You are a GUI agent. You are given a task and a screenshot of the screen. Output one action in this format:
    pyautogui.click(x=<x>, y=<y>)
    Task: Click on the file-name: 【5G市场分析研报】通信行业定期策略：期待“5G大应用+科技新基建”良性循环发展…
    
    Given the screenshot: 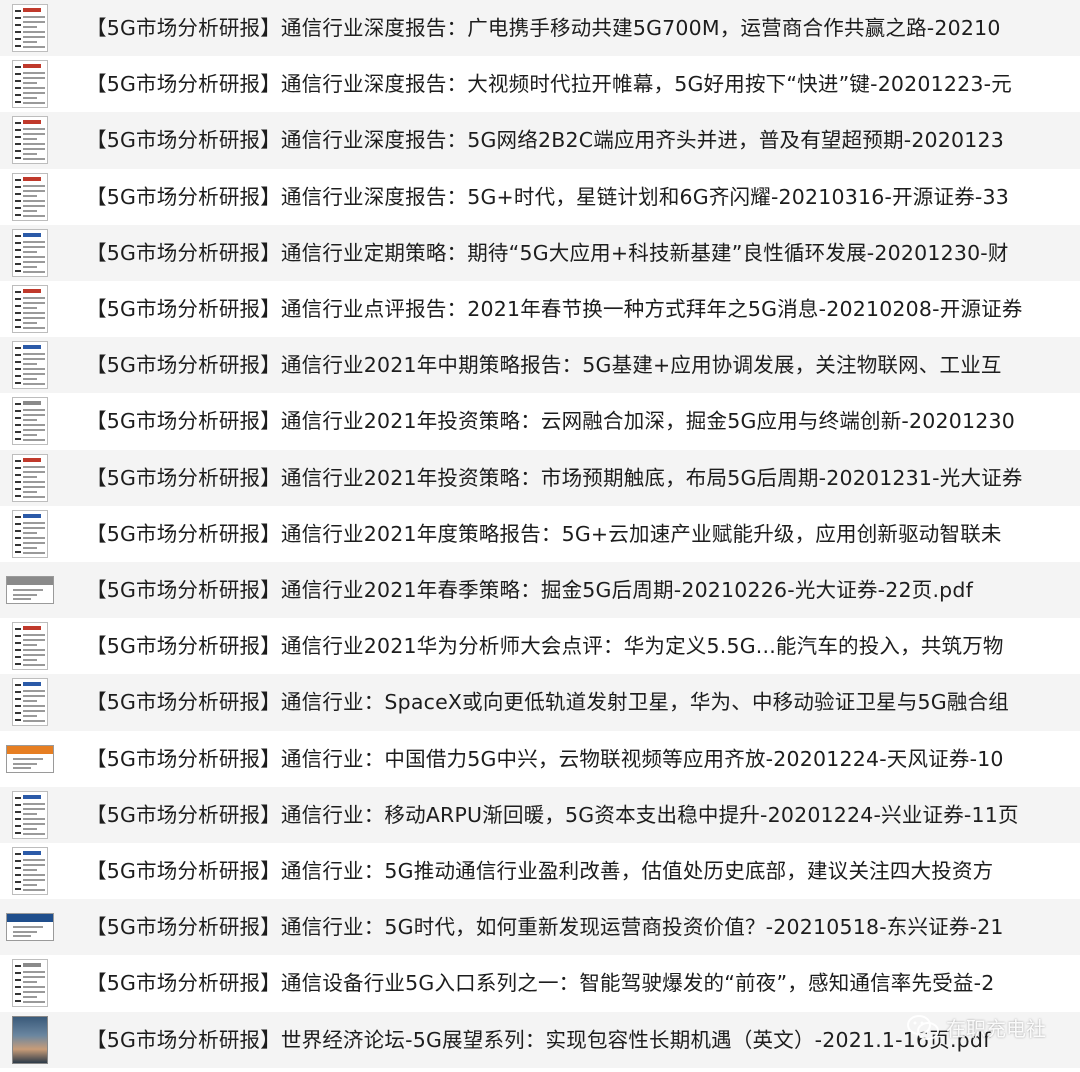 What is the action you would take?
    pyautogui.click(x=547, y=253)
    